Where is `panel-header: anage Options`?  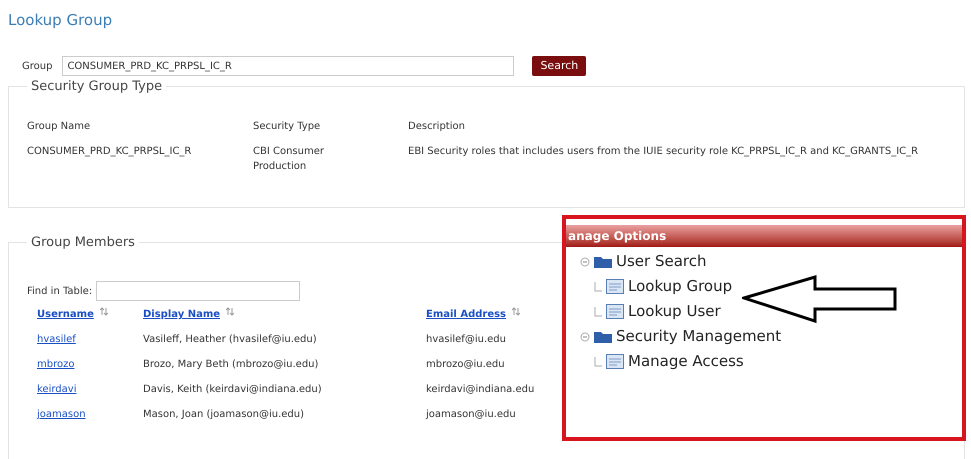 panel-header: anage Options is located at coordinates (764, 236).